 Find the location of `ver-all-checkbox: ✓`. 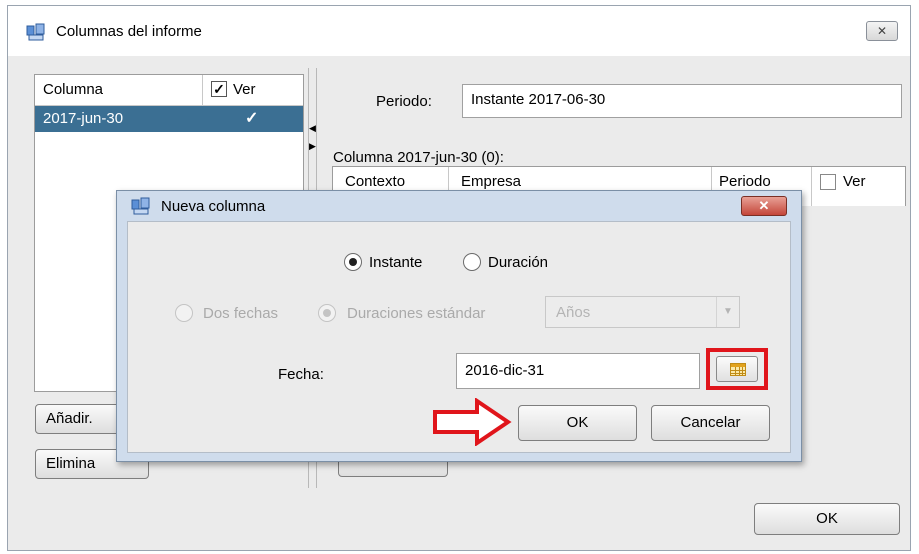

ver-all-checkbox: ✓ is located at coordinates (219, 89).